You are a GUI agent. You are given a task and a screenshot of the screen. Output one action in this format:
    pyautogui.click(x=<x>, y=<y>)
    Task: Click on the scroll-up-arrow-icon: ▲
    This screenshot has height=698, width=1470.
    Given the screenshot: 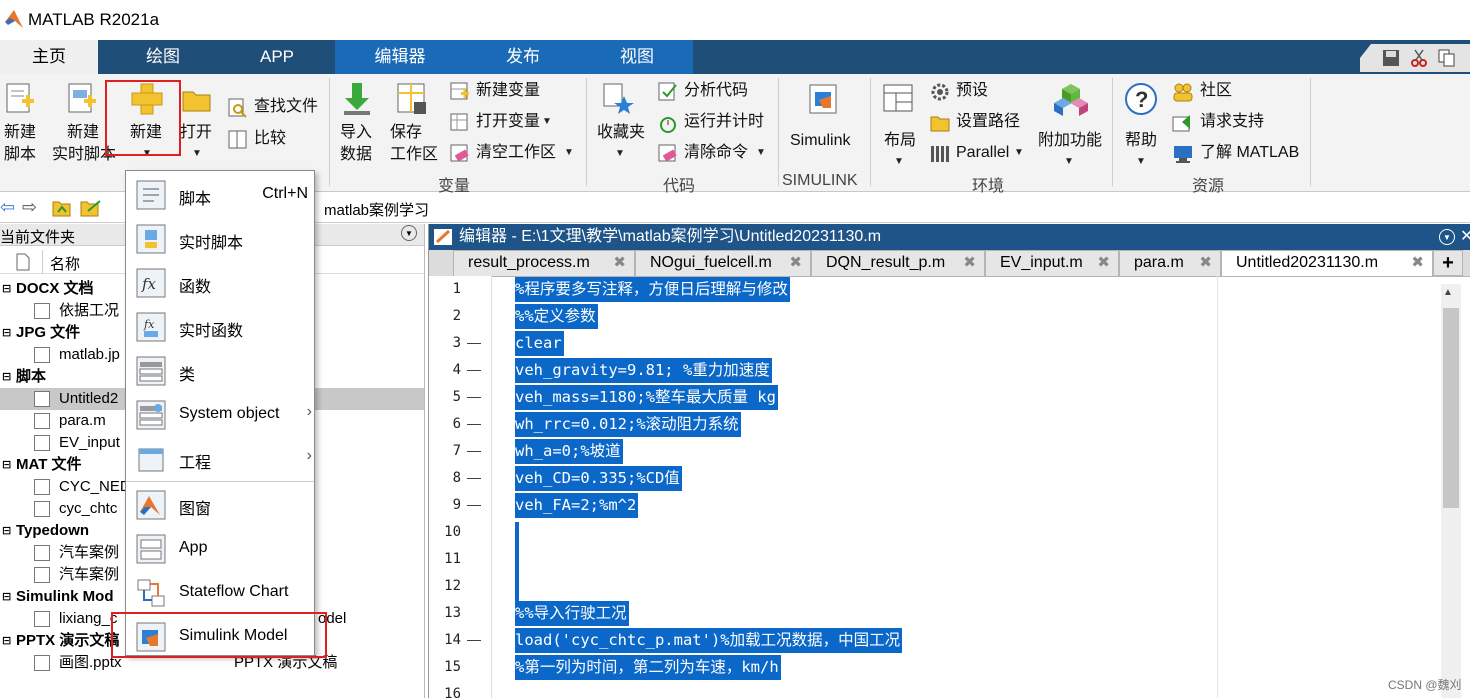 What is the action you would take?
    pyautogui.click(x=1448, y=292)
    